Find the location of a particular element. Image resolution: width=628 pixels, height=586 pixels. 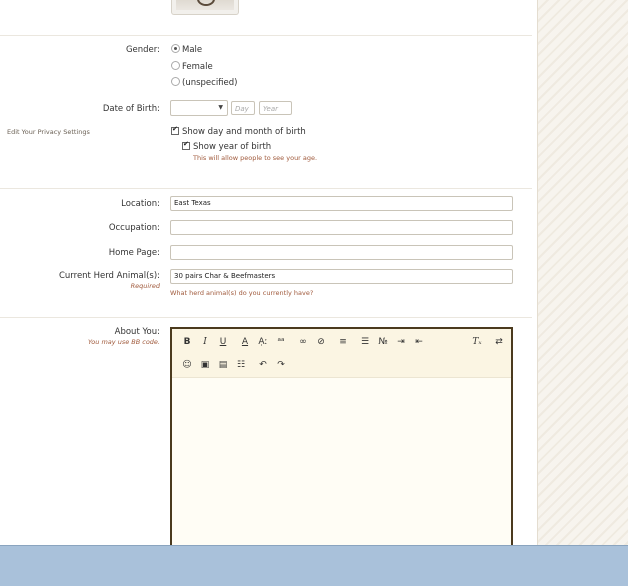

about-bbcode-note: You may use BB code. is located at coordinates (124, 342).